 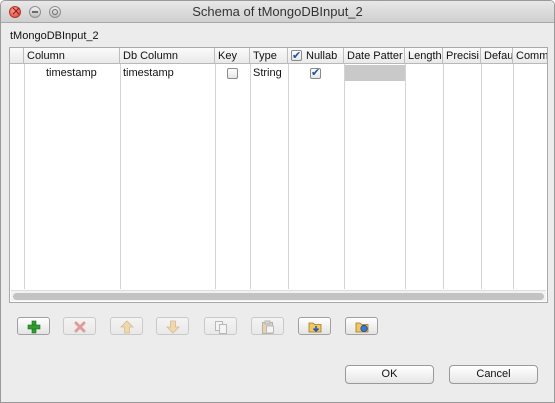 I want to click on copy-button, so click(x=220, y=326).